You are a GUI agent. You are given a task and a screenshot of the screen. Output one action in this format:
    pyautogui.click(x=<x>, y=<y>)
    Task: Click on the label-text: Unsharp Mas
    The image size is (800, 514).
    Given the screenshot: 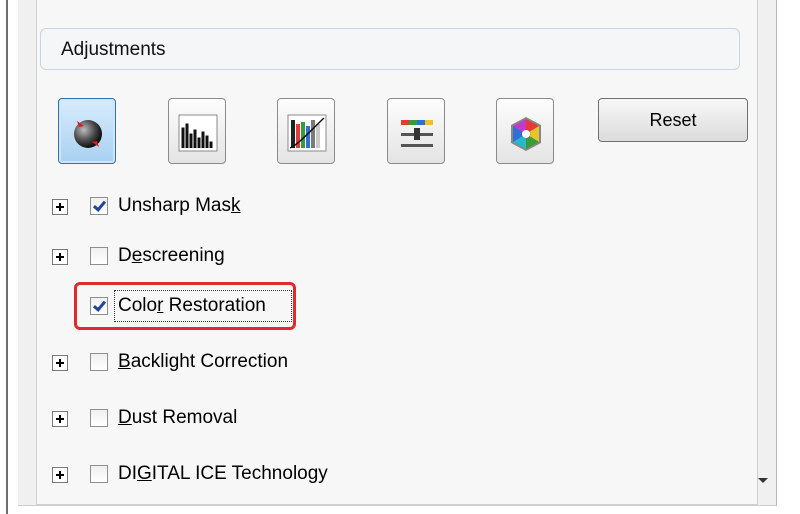 What is the action you would take?
    pyautogui.click(x=174, y=205)
    